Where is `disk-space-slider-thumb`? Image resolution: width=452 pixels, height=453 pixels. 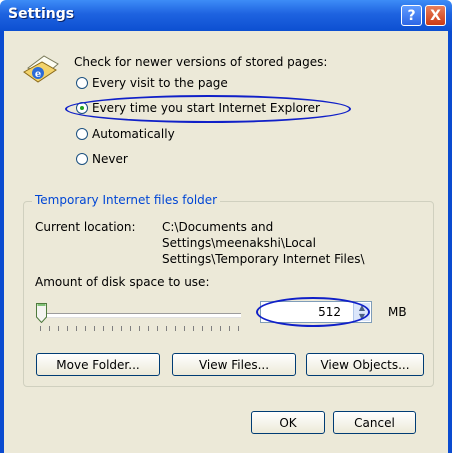
disk-space-slider-thumb is located at coordinates (41, 313).